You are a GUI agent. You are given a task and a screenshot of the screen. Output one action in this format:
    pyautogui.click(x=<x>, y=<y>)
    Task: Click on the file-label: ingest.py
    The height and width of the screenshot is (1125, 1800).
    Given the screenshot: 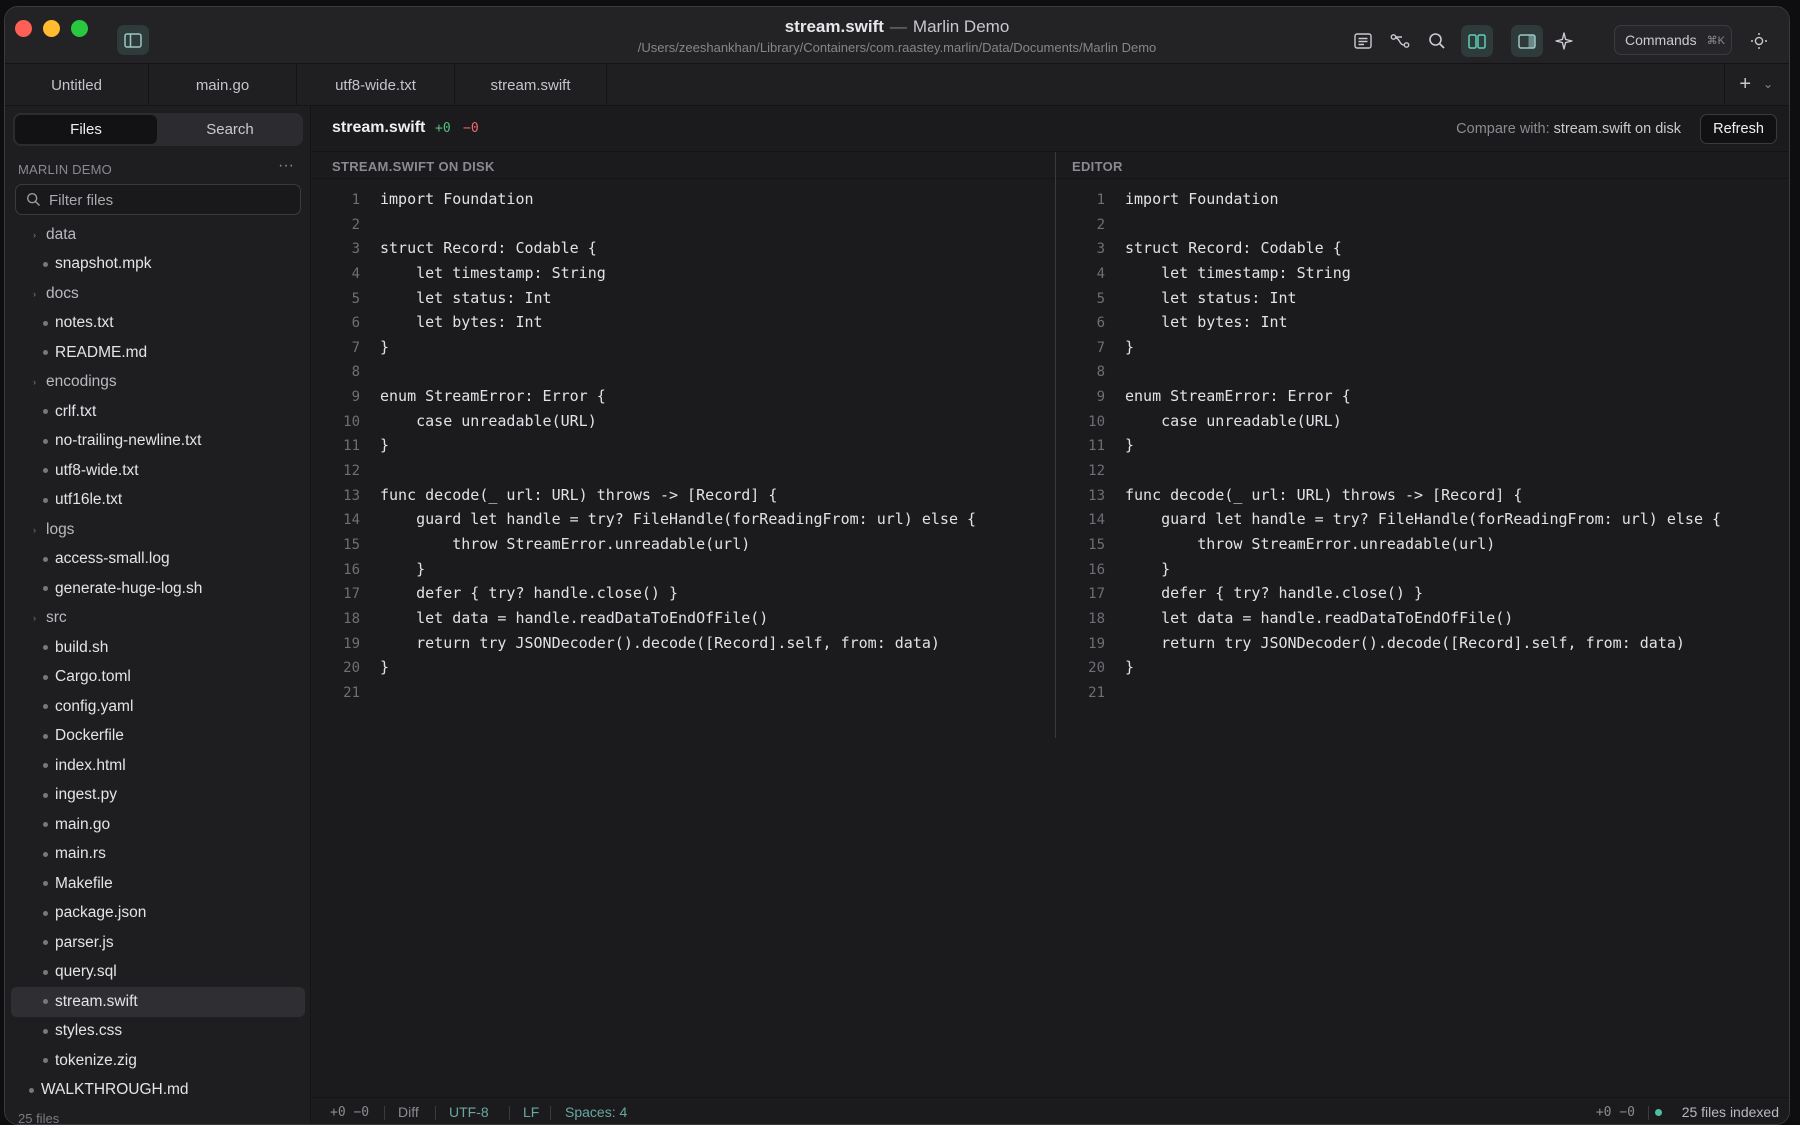 What is the action you would take?
    pyautogui.click(x=86, y=795)
    